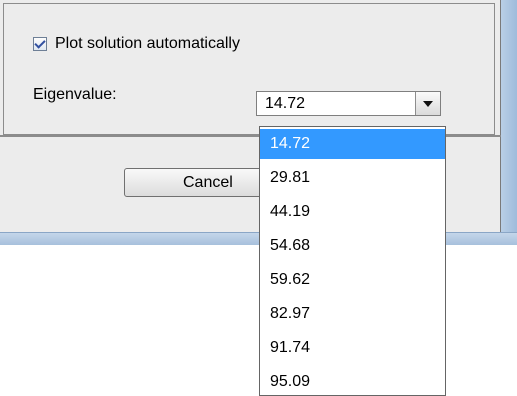 This screenshot has height=396, width=517. I want to click on eigenvalue-option: 59.62, so click(352, 280).